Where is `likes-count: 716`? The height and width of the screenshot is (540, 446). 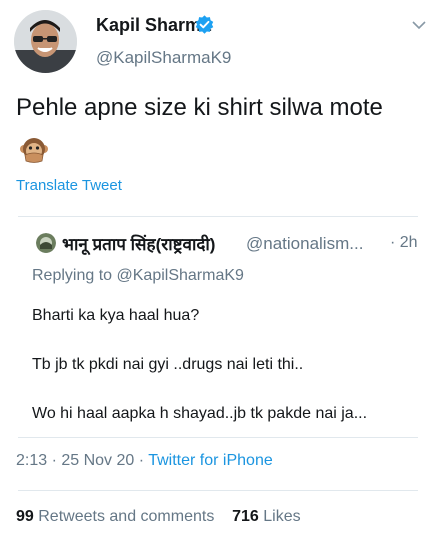
likes-count: 716 is located at coordinates (245, 516).